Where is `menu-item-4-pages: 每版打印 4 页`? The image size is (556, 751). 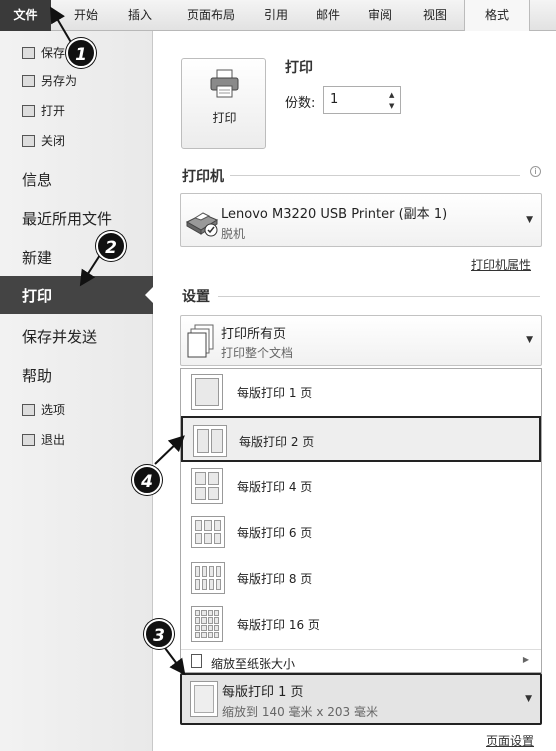
menu-item-4-pages: 每版打印 4 页 is located at coordinates (361, 486).